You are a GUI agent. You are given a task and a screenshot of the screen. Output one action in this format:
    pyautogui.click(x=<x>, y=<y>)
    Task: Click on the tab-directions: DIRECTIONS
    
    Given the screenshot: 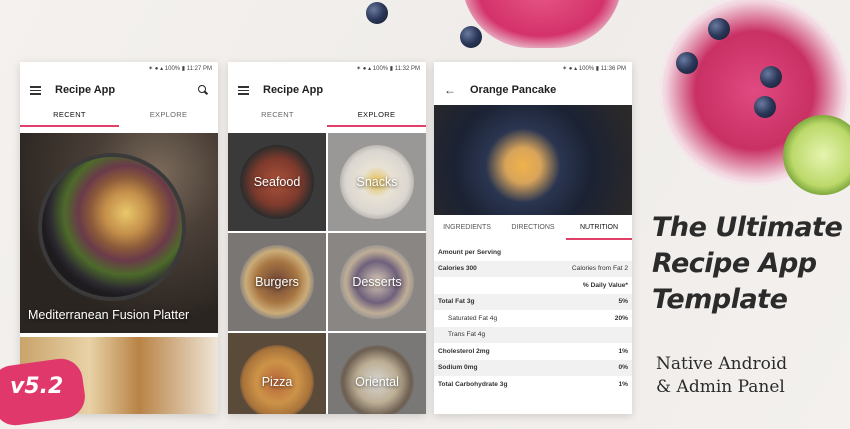 What is the action you would take?
    pyautogui.click(x=533, y=229)
    